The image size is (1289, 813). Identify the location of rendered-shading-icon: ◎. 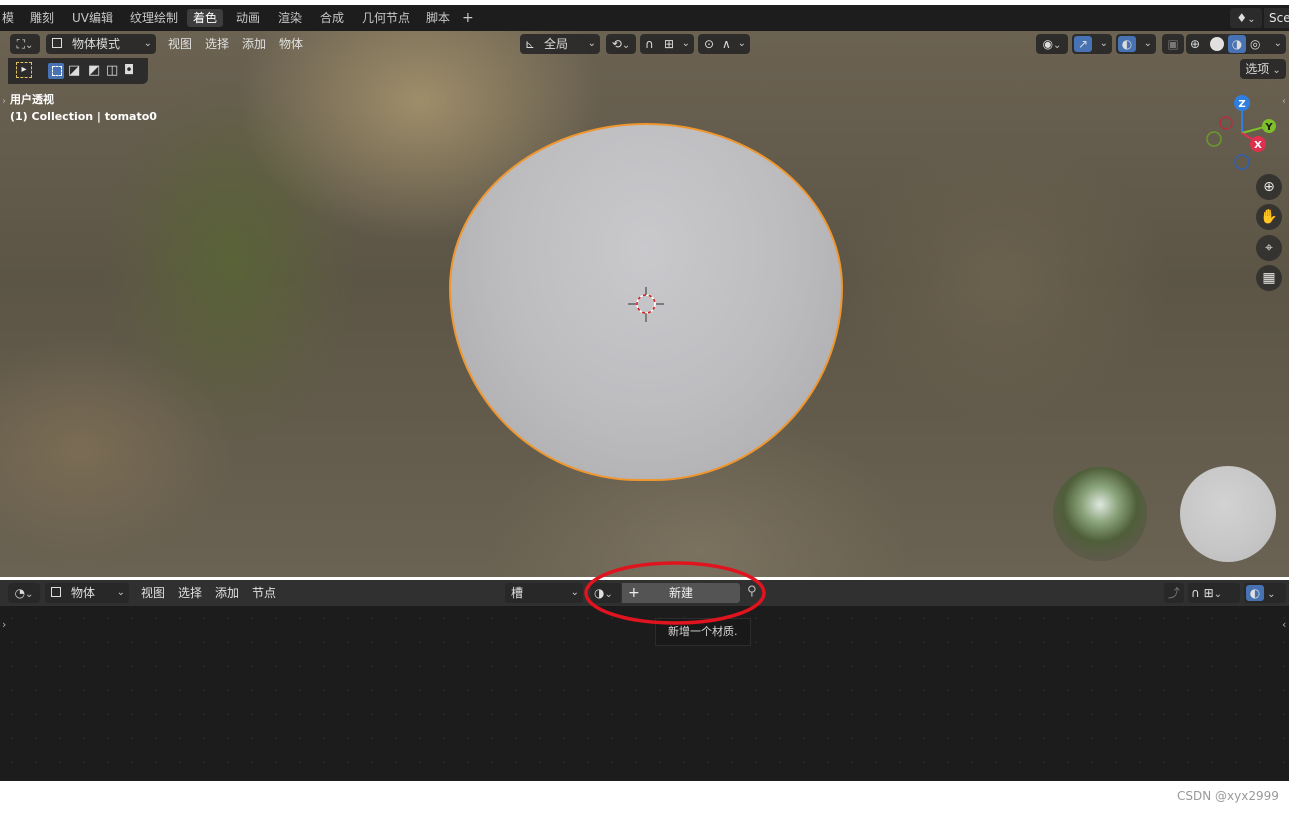
(1255, 44).